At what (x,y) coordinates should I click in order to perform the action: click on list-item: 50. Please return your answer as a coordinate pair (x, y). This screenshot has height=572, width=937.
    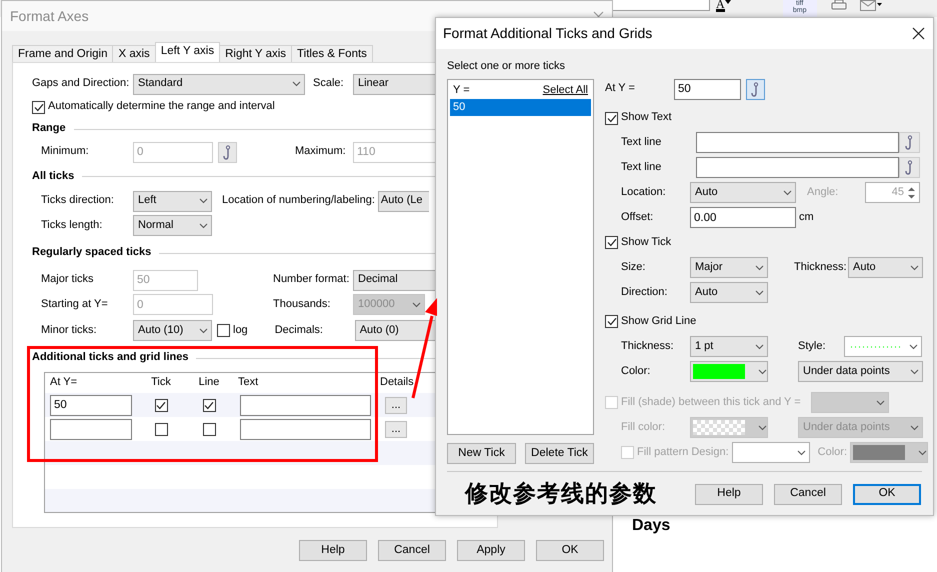
    Looking at the image, I should click on (520, 107).